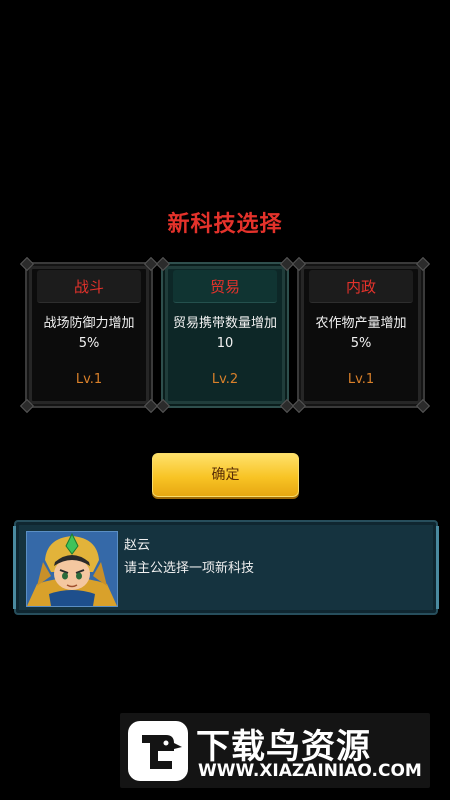 This screenshot has width=450, height=800. I want to click on advisor-dialog: 赵云 请主公选择一项新科技, so click(226, 567).